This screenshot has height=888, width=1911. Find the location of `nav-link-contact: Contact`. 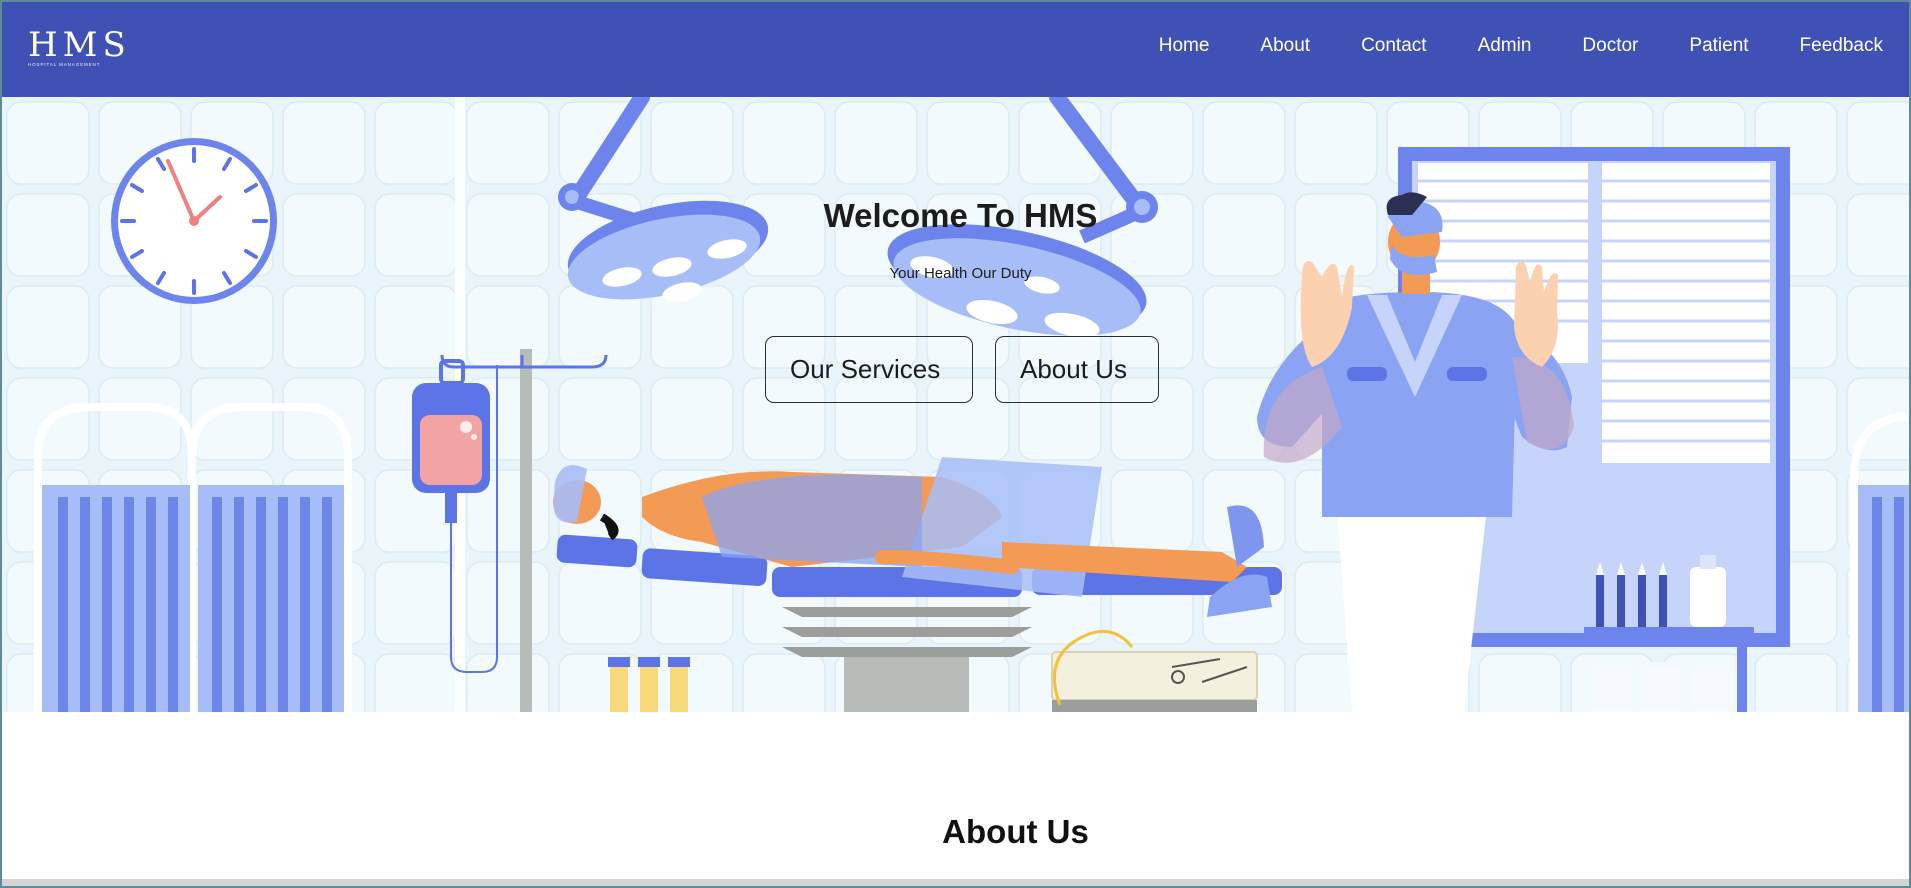

nav-link-contact: Contact is located at coordinates (1393, 46).